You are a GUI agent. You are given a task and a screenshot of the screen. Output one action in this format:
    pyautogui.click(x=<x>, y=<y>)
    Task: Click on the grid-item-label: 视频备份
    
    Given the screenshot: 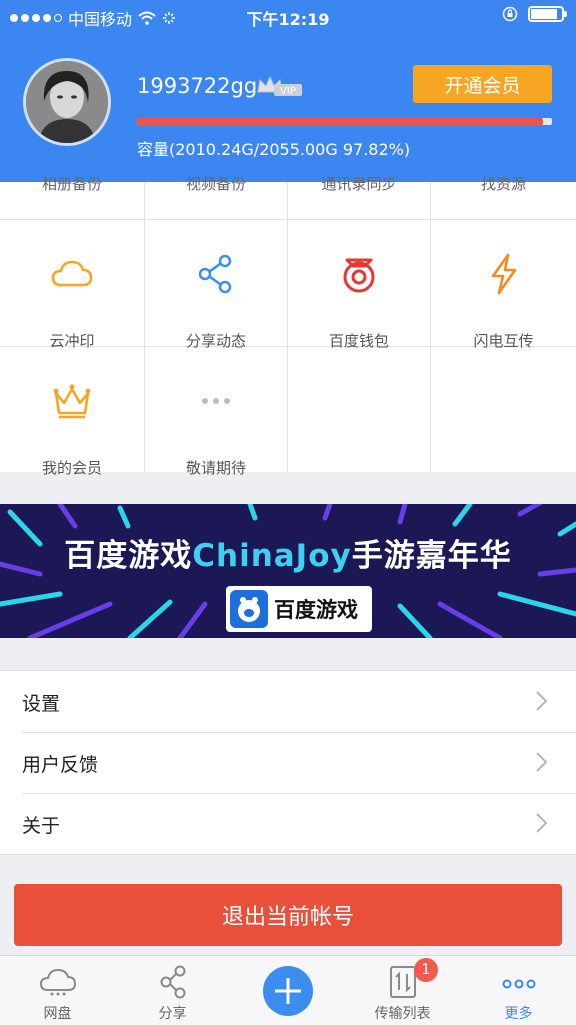 What is the action you would take?
    pyautogui.click(x=215, y=184)
    